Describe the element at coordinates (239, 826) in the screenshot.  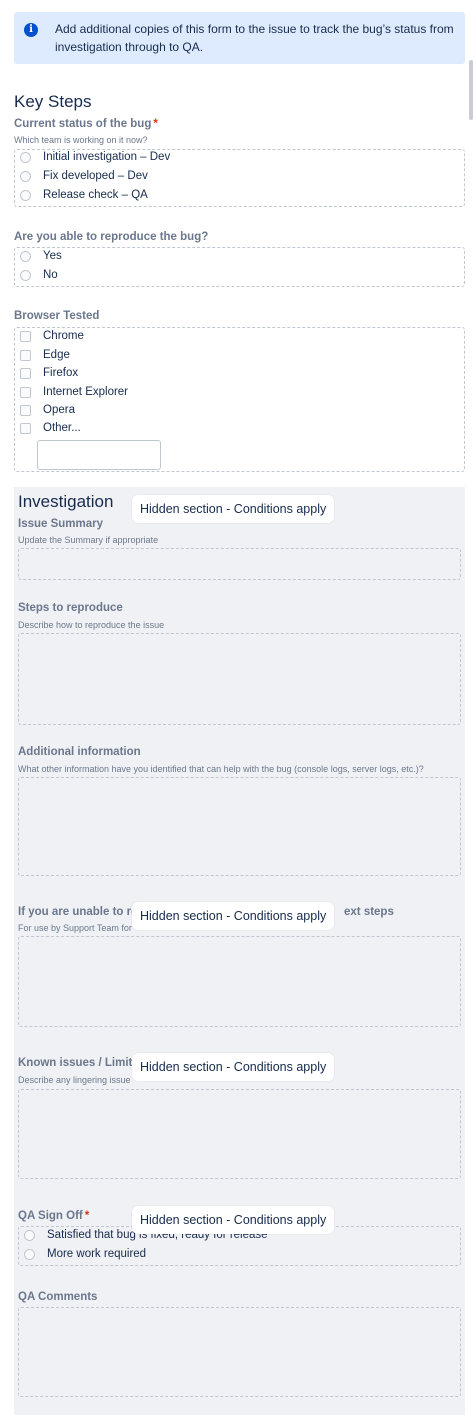
I see `additional-info-textarea` at that location.